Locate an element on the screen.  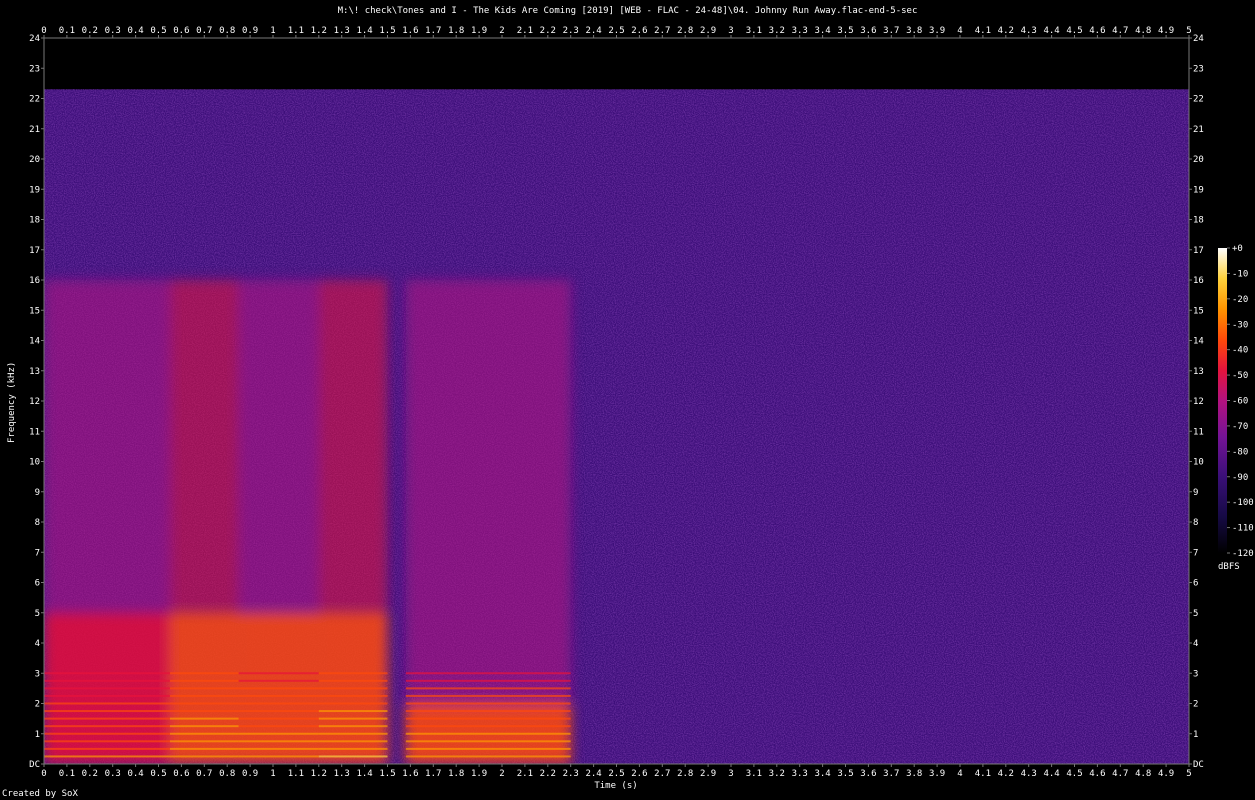
y-tick-label: 14 is located at coordinates (1198, 342).